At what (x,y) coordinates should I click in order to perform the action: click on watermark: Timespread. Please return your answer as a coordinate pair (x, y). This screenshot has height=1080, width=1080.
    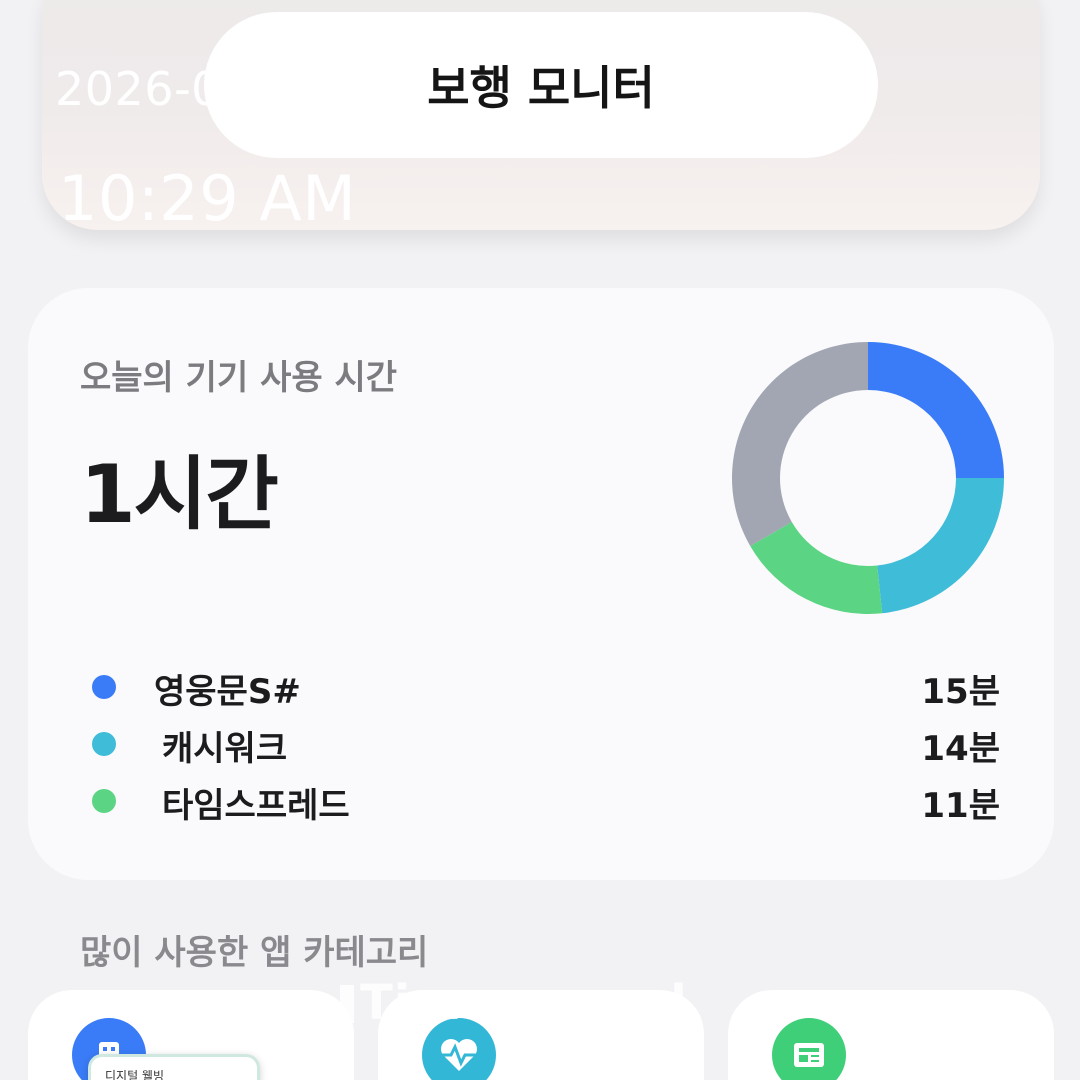
    Looking at the image, I should click on (514, 1003).